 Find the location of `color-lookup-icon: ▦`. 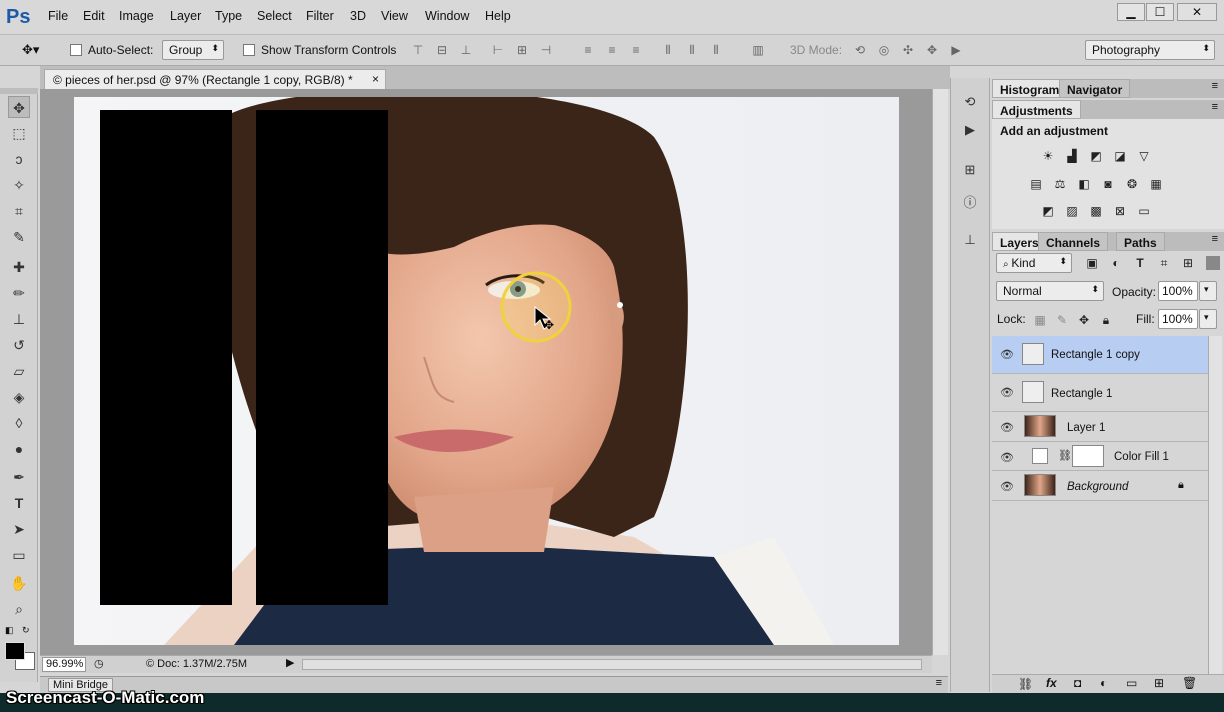

color-lookup-icon: ▦ is located at coordinates (1156, 184).